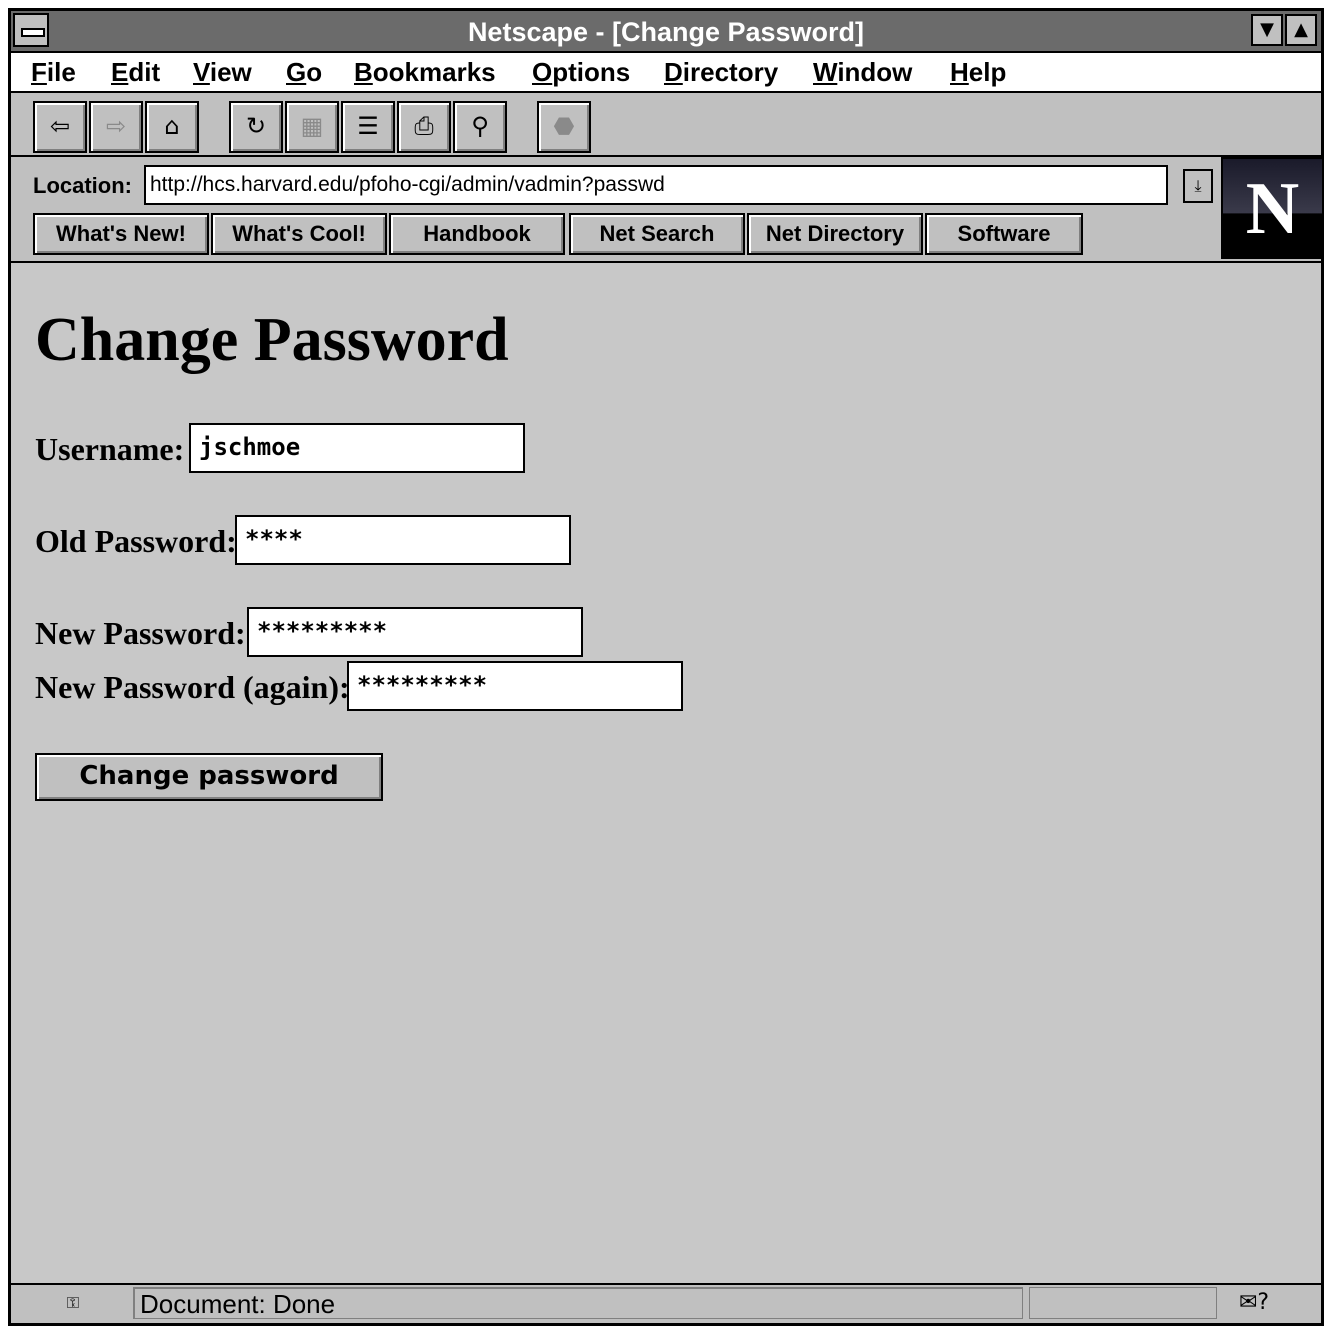 This screenshot has height=1331, width=1330. What do you see at coordinates (140, 633) in the screenshot?
I see `new-password-label: New Password:` at bounding box center [140, 633].